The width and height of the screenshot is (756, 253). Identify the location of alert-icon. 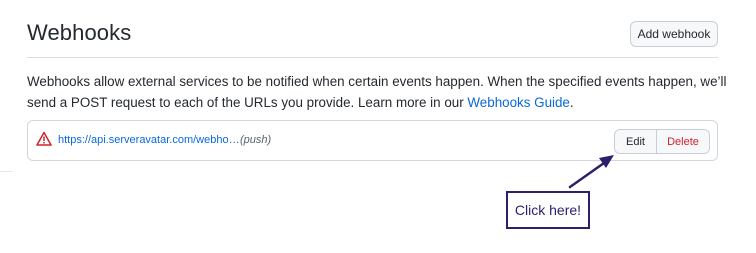
(44, 138).